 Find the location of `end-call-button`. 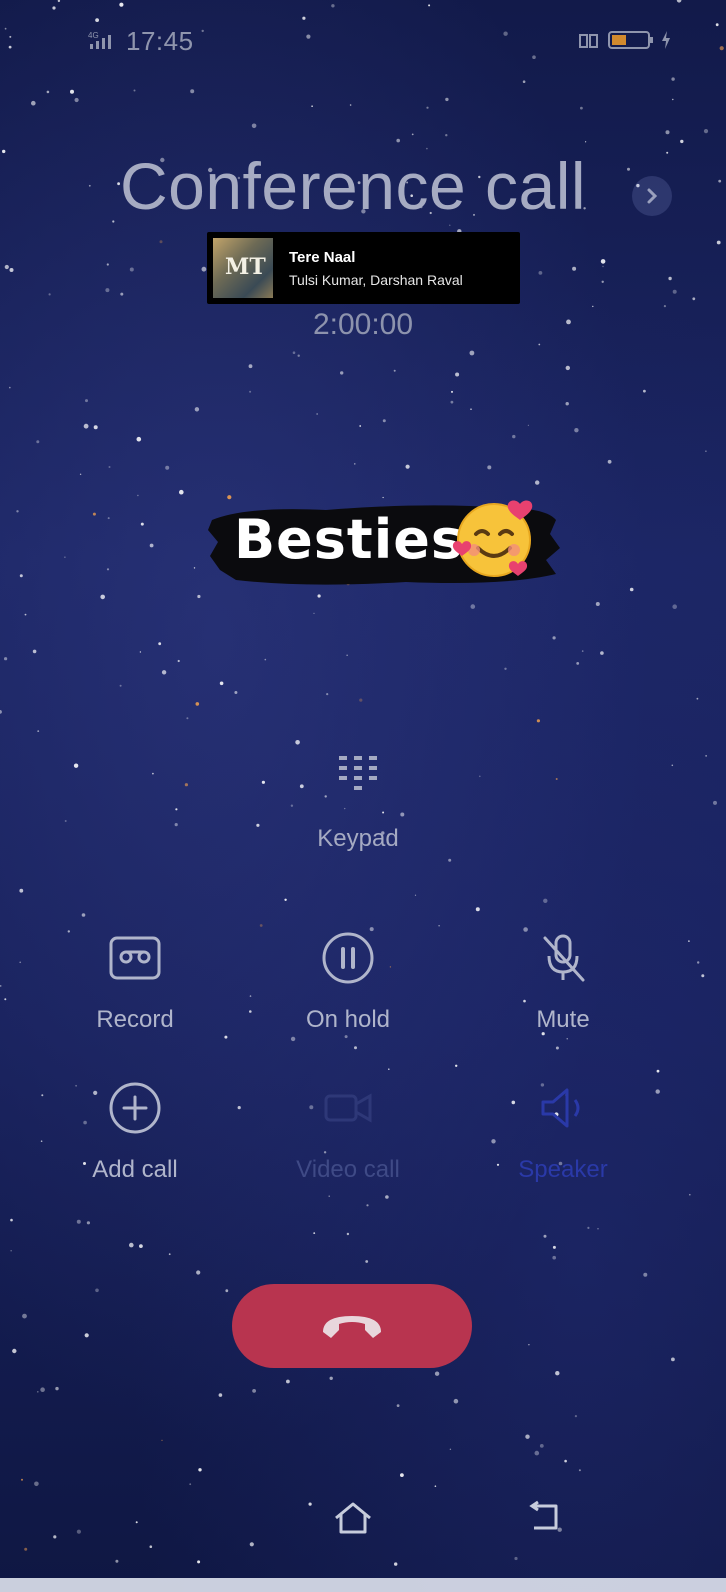

end-call-button is located at coordinates (352, 1326).